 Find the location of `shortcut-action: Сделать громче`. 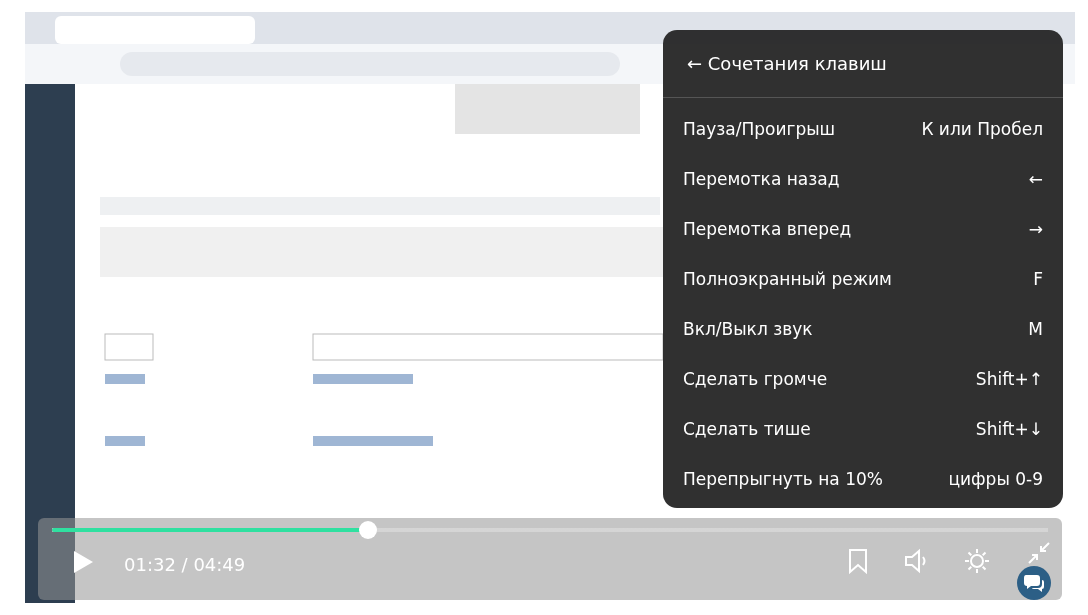

shortcut-action: Сделать громче is located at coordinates (755, 379).